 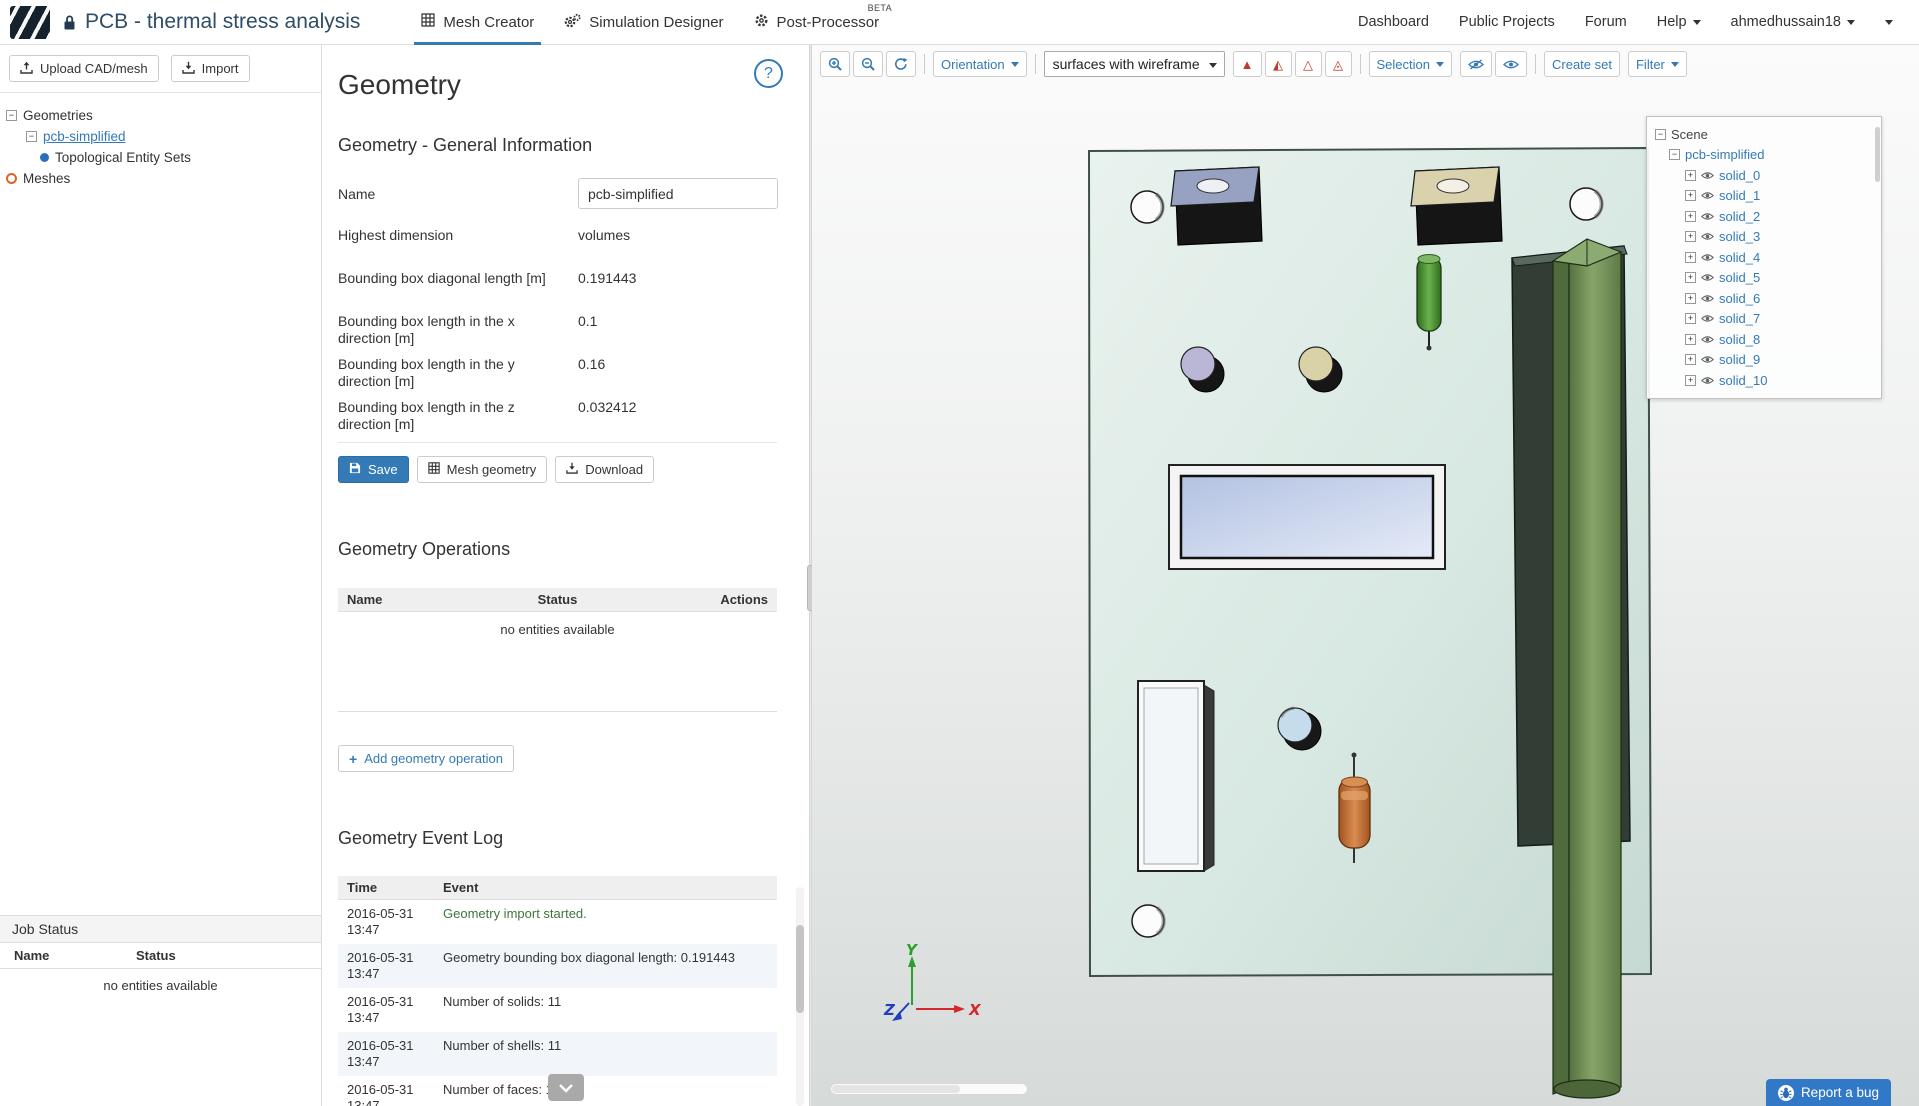 I want to click on nav-public-projects: Public Projects, so click(x=1507, y=22).